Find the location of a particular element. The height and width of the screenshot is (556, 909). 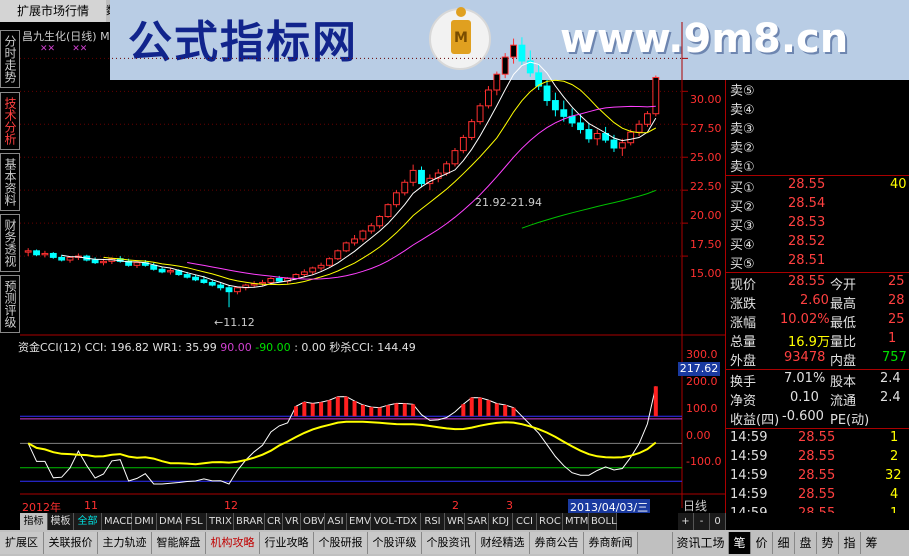

panel-tab-0: 资讯工场 is located at coordinates (700, 543).